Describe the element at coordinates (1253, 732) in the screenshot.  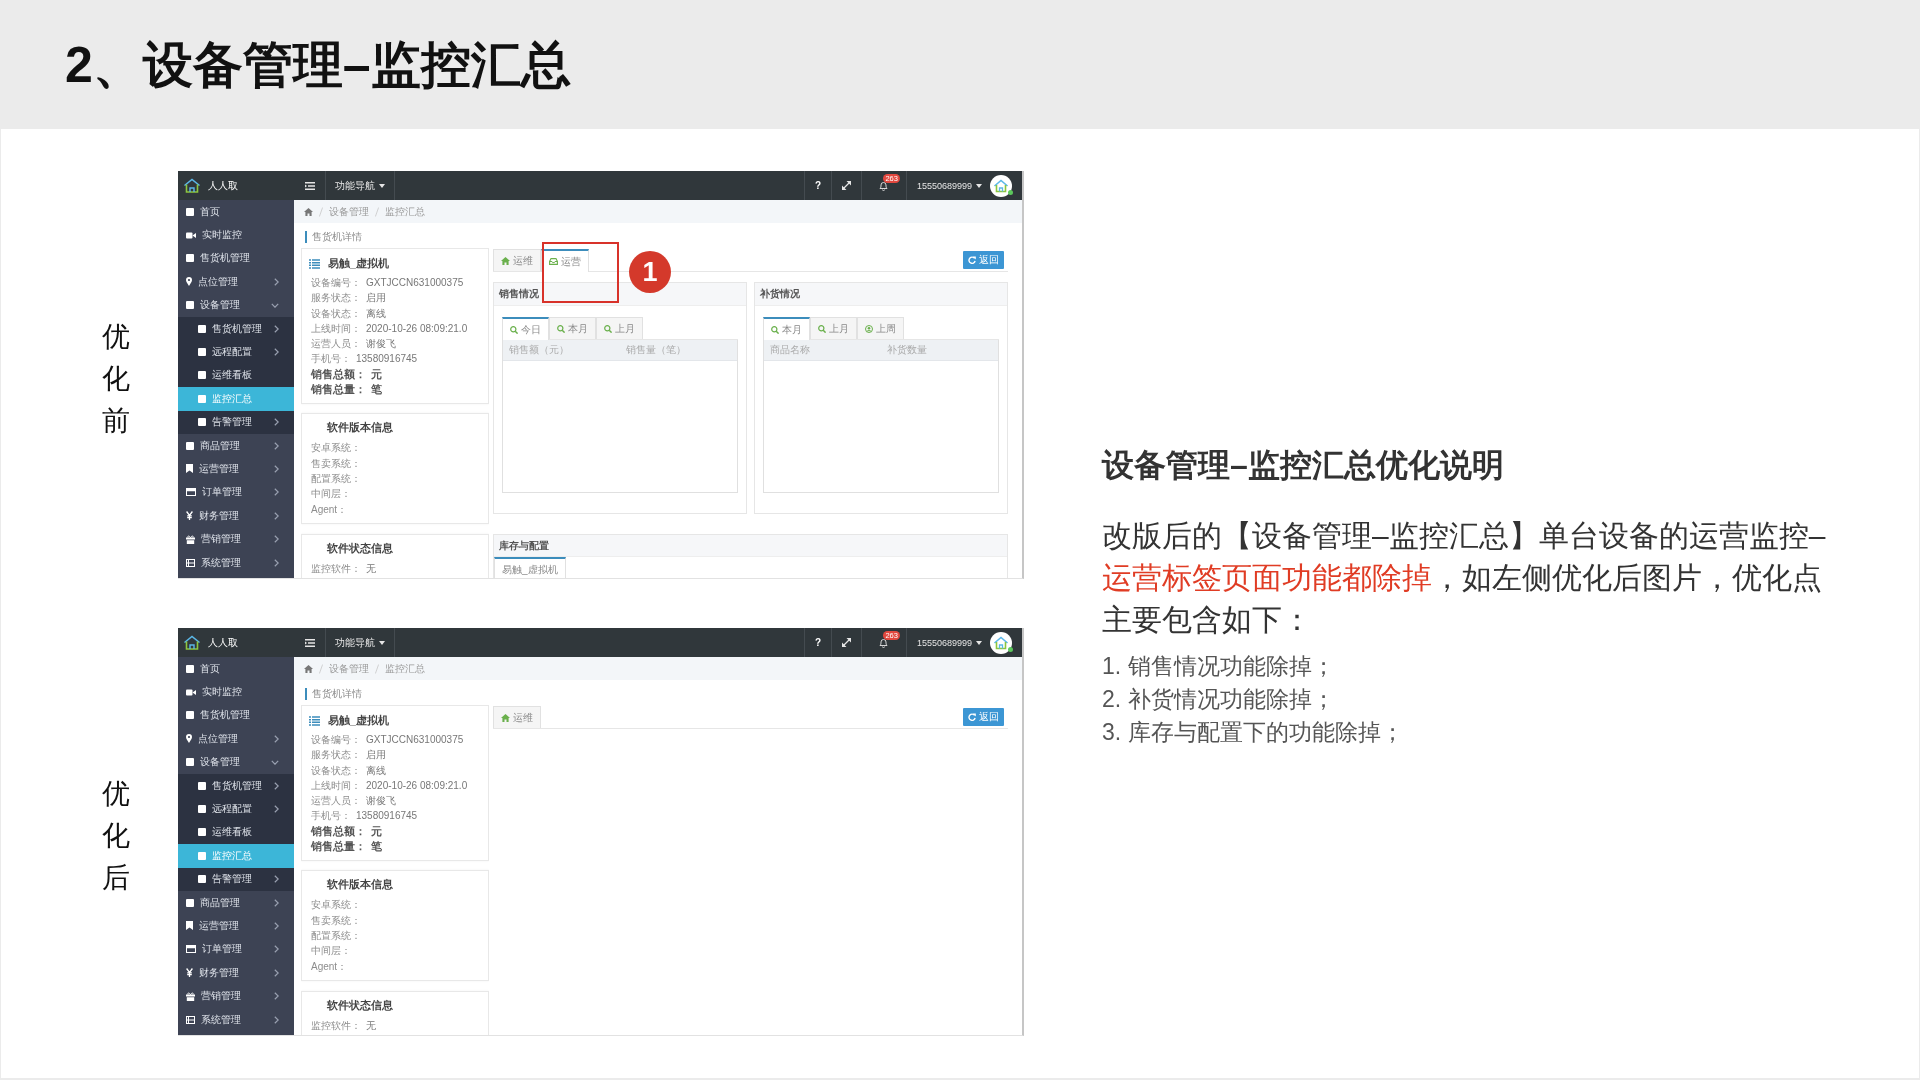
I see `list-item: 3. 库存与配置下的功能除掉；` at that location.